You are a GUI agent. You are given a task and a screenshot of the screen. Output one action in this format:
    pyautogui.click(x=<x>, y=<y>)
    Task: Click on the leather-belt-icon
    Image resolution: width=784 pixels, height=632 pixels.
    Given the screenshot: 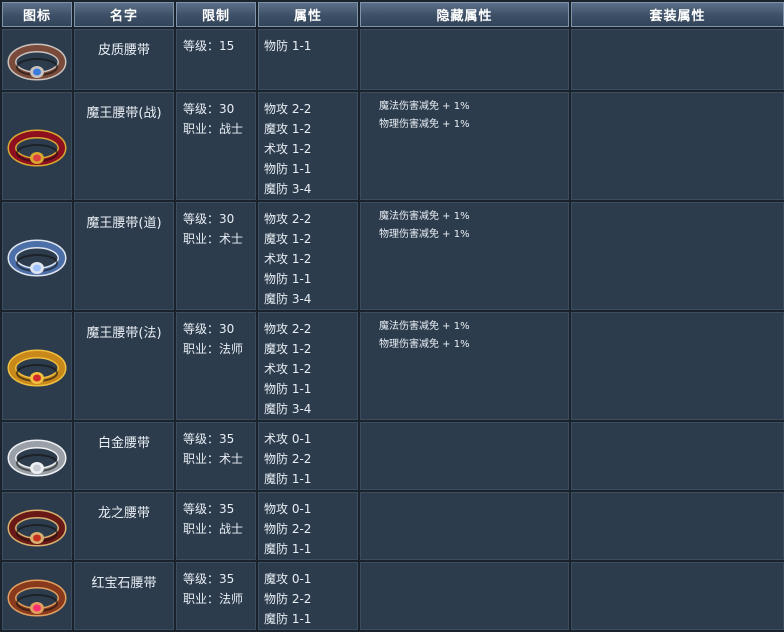 What is the action you would take?
    pyautogui.click(x=37, y=61)
    